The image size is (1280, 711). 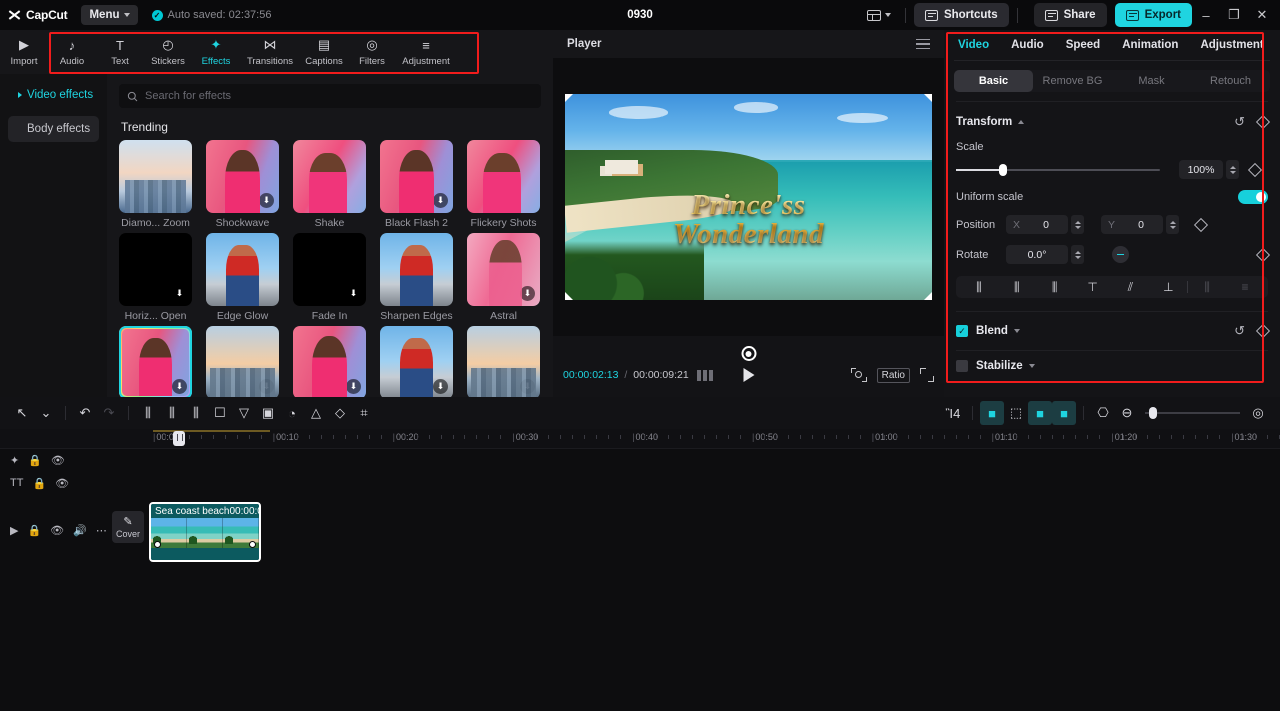 What do you see at coordinates (1258, 413) in the screenshot?
I see `fit-button: ◎` at bounding box center [1258, 413].